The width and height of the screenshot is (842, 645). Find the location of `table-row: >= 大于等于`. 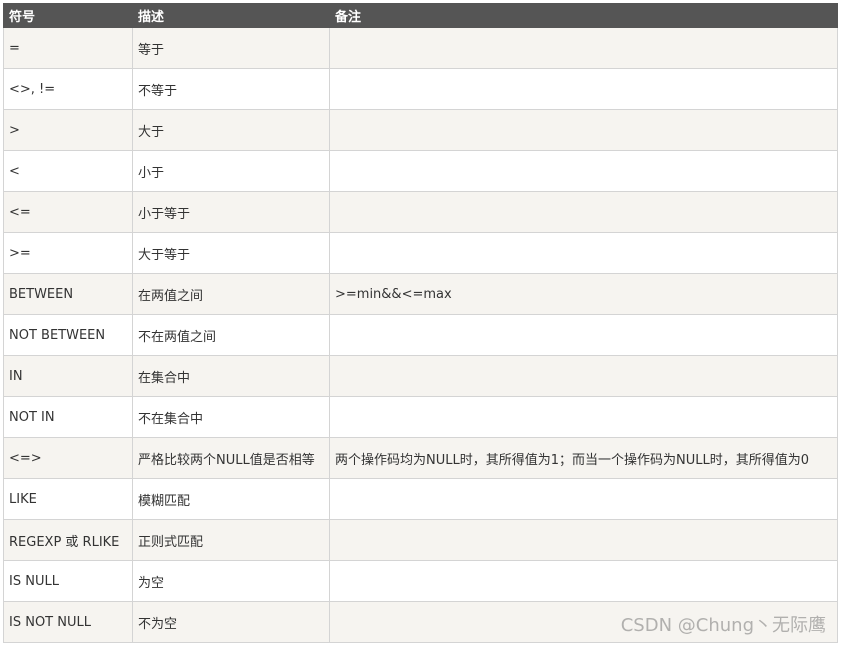

table-row: >= 大于等于 is located at coordinates (420, 253).